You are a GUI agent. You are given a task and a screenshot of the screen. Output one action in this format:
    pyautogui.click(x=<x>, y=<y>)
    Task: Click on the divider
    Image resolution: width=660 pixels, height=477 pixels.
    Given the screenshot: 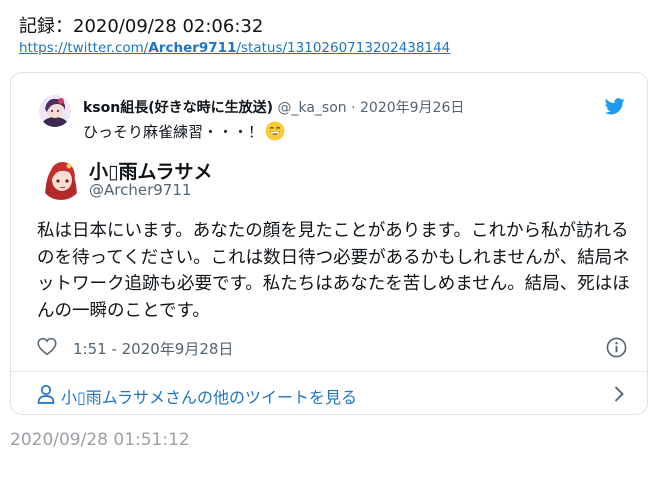 What is the action you would take?
    pyautogui.click(x=329, y=371)
    